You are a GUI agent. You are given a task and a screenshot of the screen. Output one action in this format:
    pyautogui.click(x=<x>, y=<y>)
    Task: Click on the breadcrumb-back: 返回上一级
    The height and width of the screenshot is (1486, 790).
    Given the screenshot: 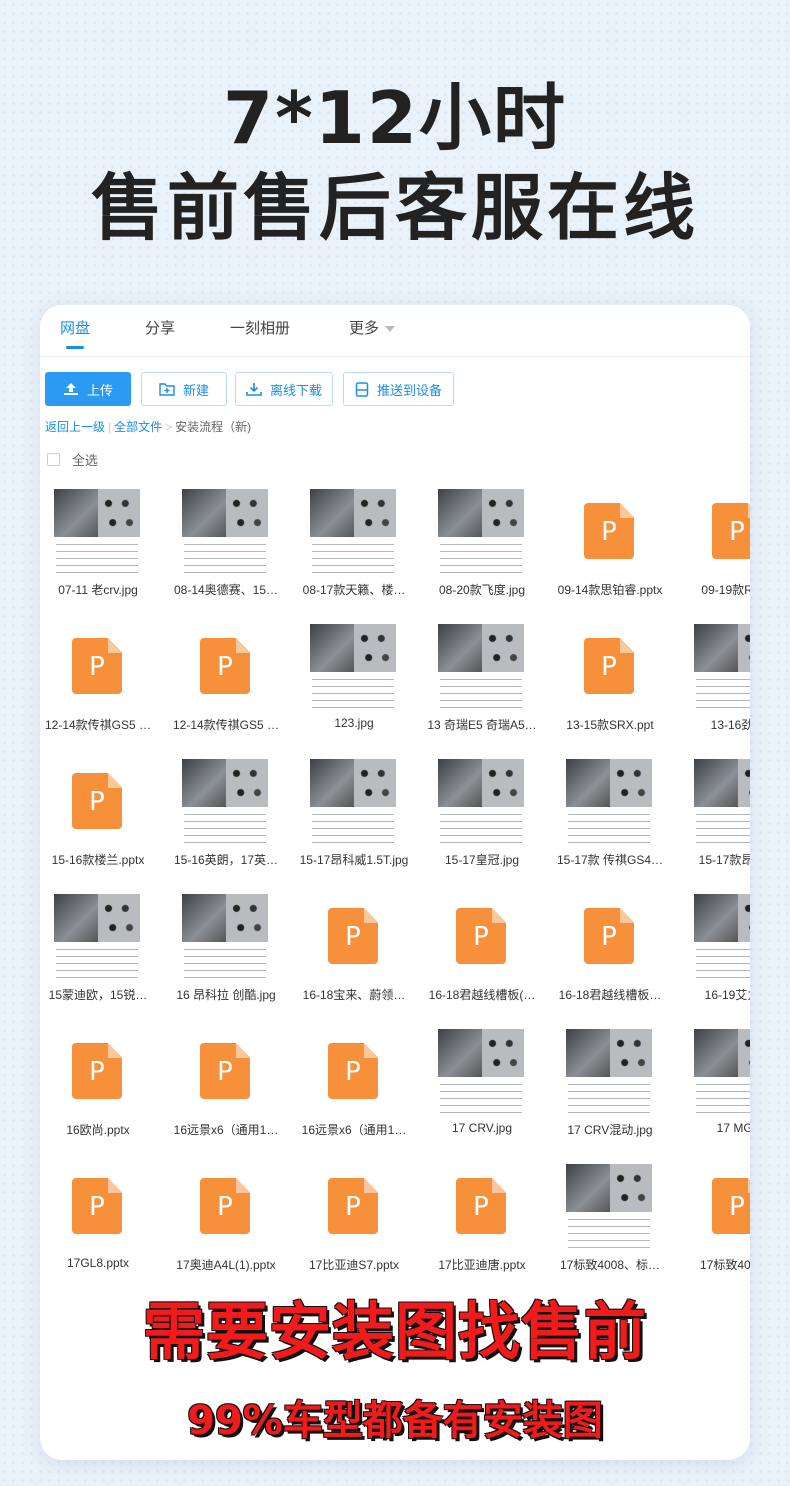 What is the action you would take?
    pyautogui.click(x=75, y=427)
    